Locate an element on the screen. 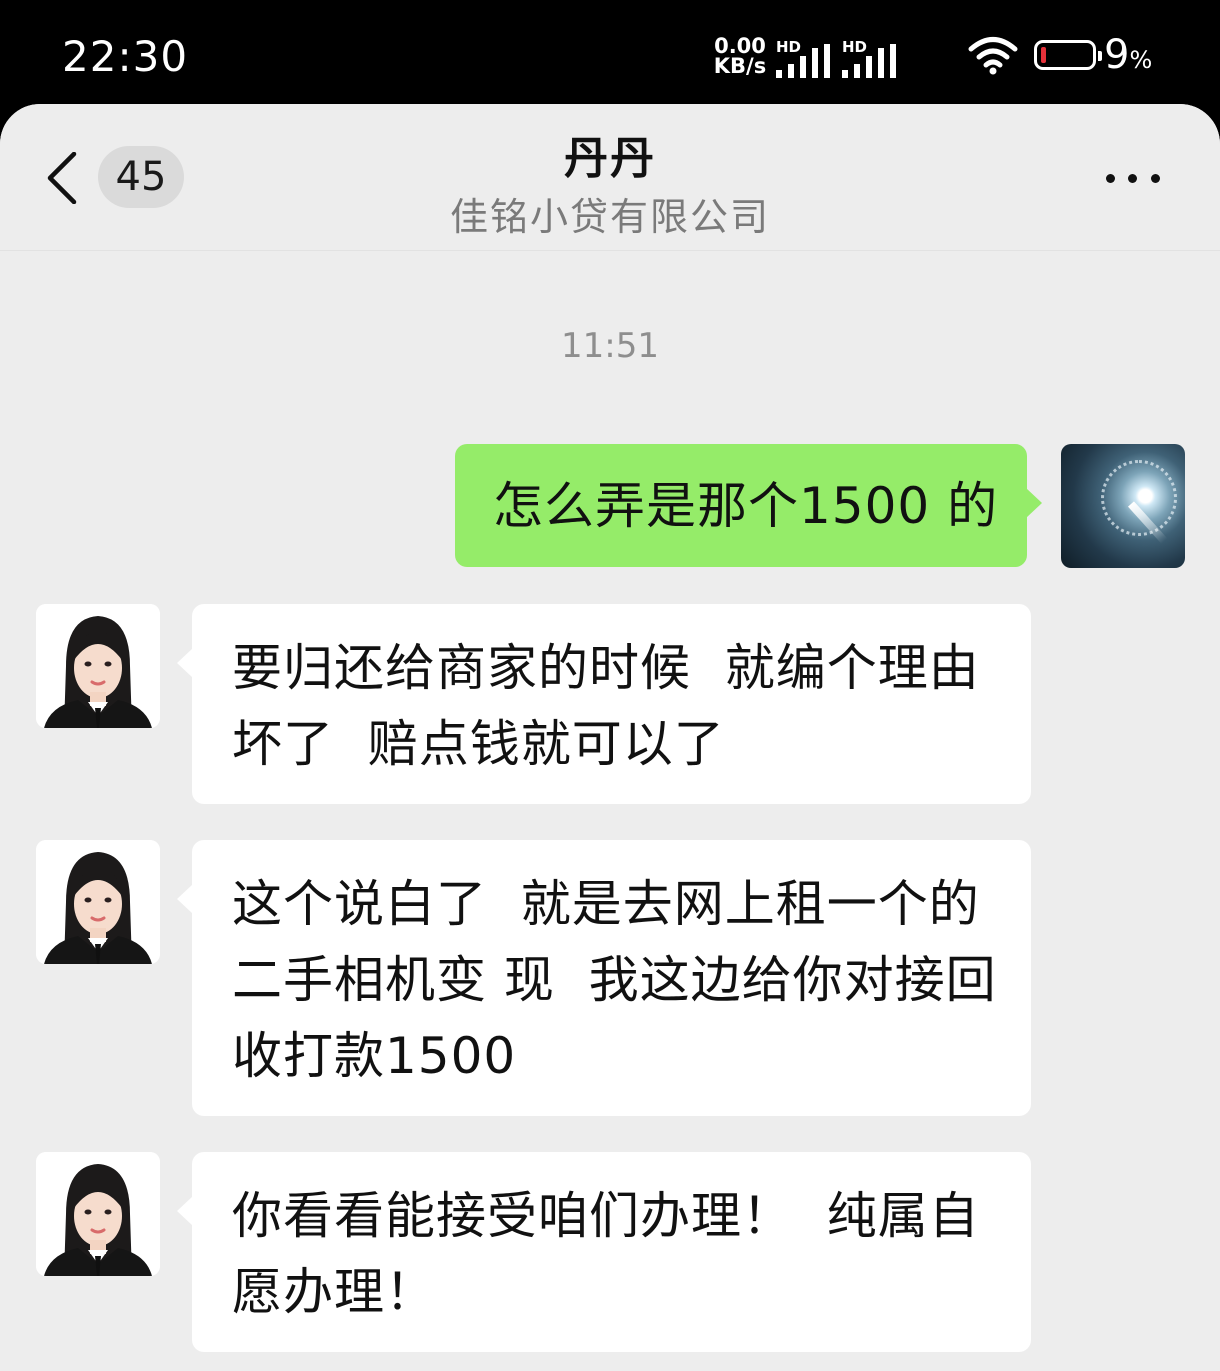 The height and width of the screenshot is (1371, 1220). my-avatar is located at coordinates (1123, 506).